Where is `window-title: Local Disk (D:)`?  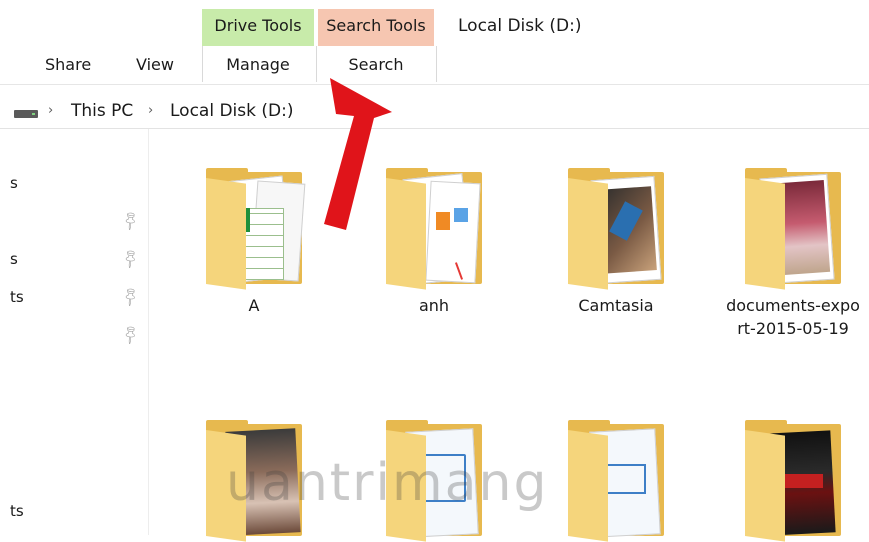 window-title: Local Disk (D:) is located at coordinates (520, 26).